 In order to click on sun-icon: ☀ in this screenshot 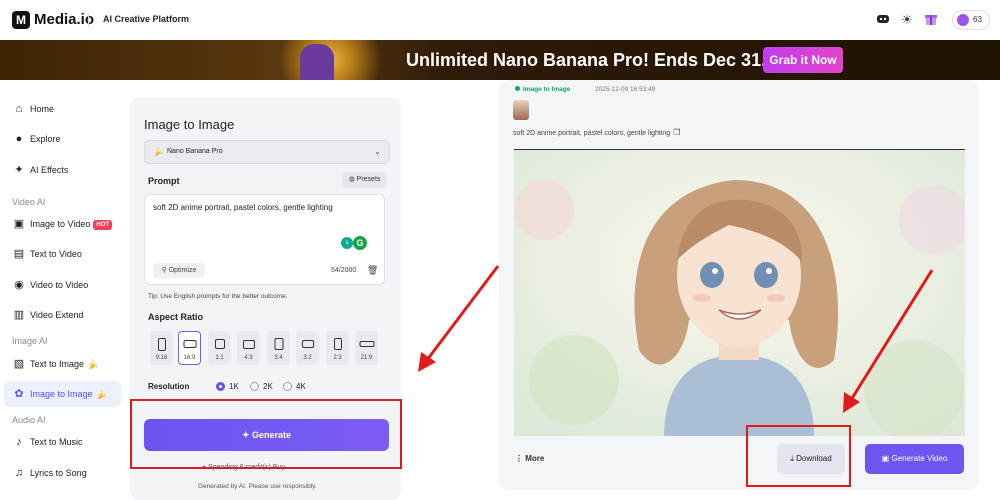, I will do `click(907, 20)`.